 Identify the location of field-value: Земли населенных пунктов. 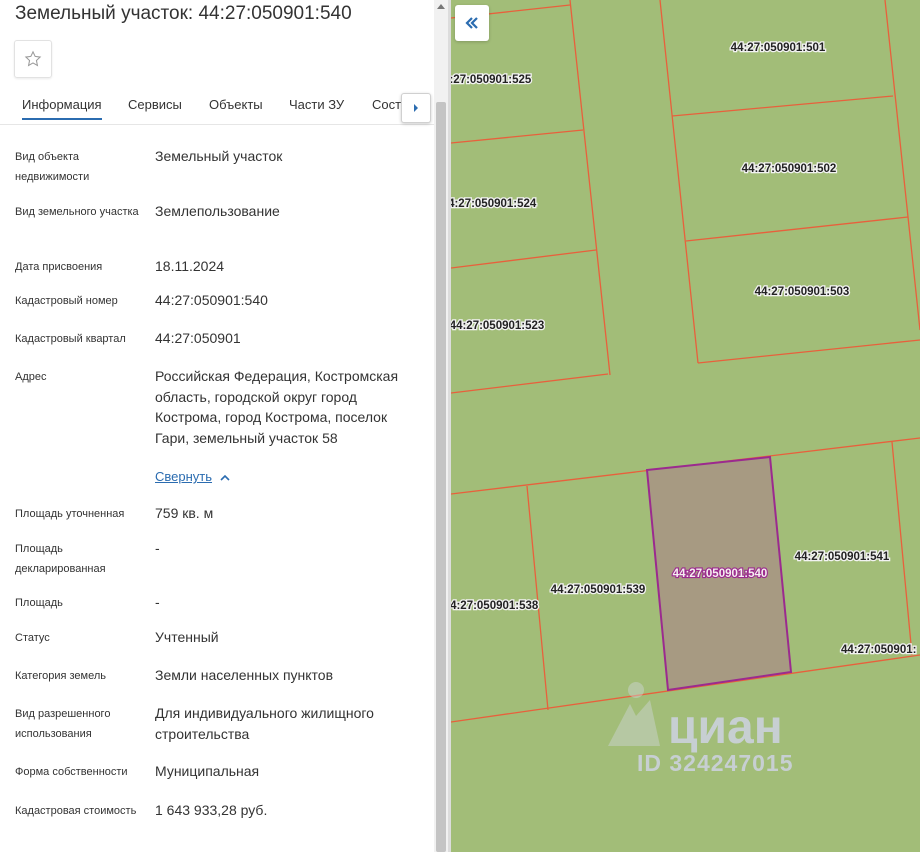
(244, 675).